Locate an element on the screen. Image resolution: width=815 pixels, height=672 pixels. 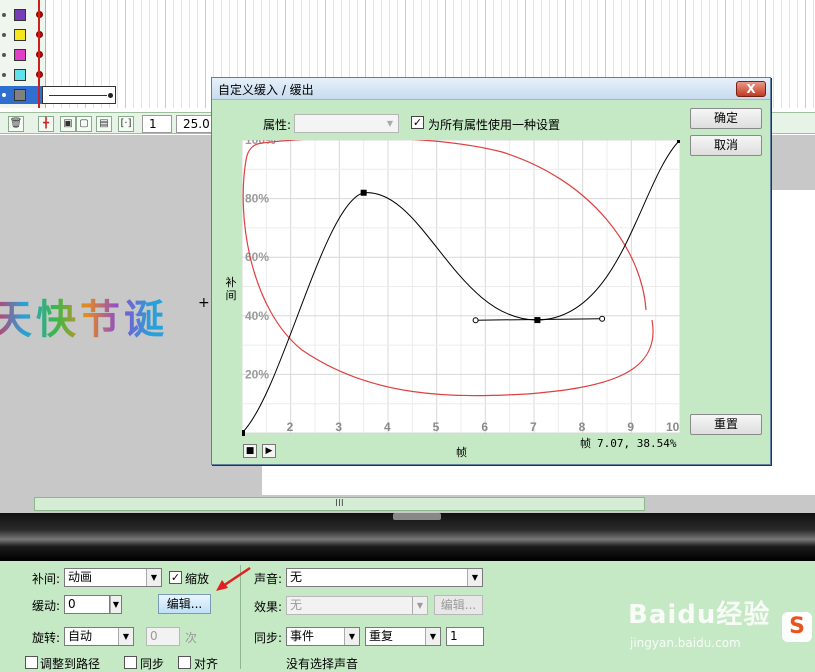
x-tick-label: 6 is located at coordinates (484, 427).